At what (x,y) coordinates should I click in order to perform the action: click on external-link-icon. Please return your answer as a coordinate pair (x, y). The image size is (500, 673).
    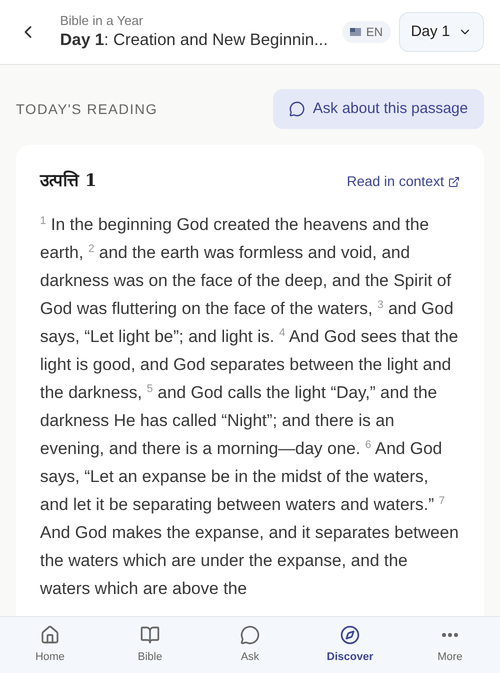
    Looking at the image, I should click on (454, 182).